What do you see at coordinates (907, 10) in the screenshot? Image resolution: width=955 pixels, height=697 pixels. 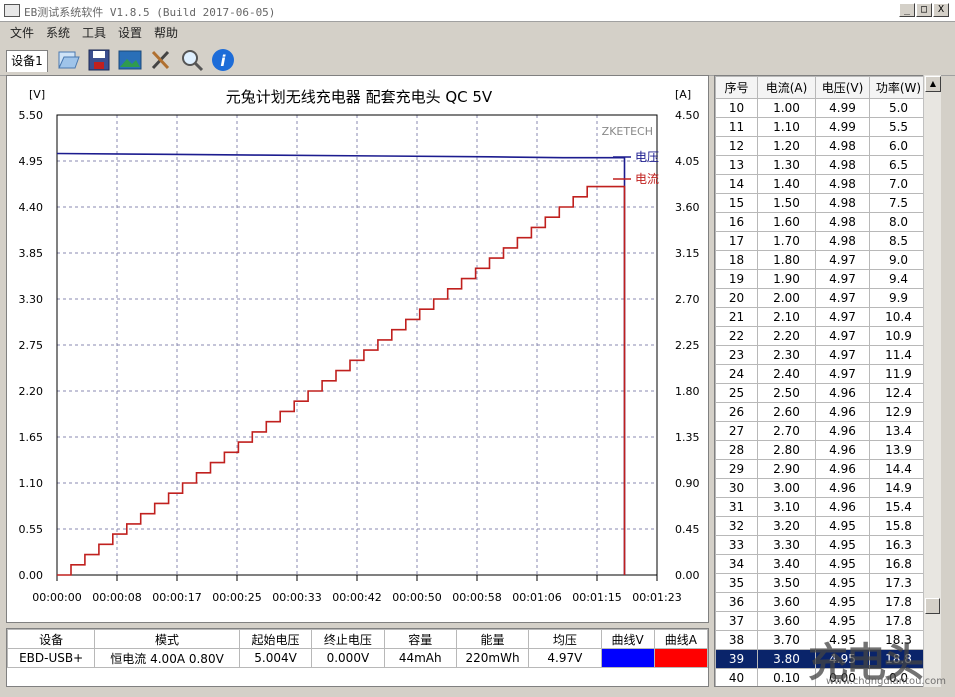 I see `minimize-button: _` at bounding box center [907, 10].